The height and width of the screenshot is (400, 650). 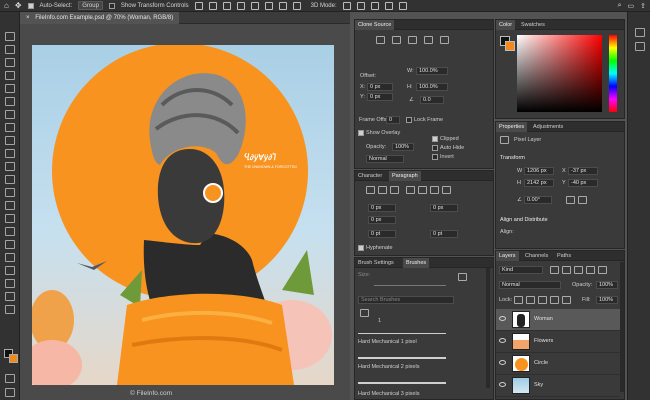 What do you see at coordinates (583, 171) in the screenshot?
I see `prop-x-field: -37 px` at bounding box center [583, 171].